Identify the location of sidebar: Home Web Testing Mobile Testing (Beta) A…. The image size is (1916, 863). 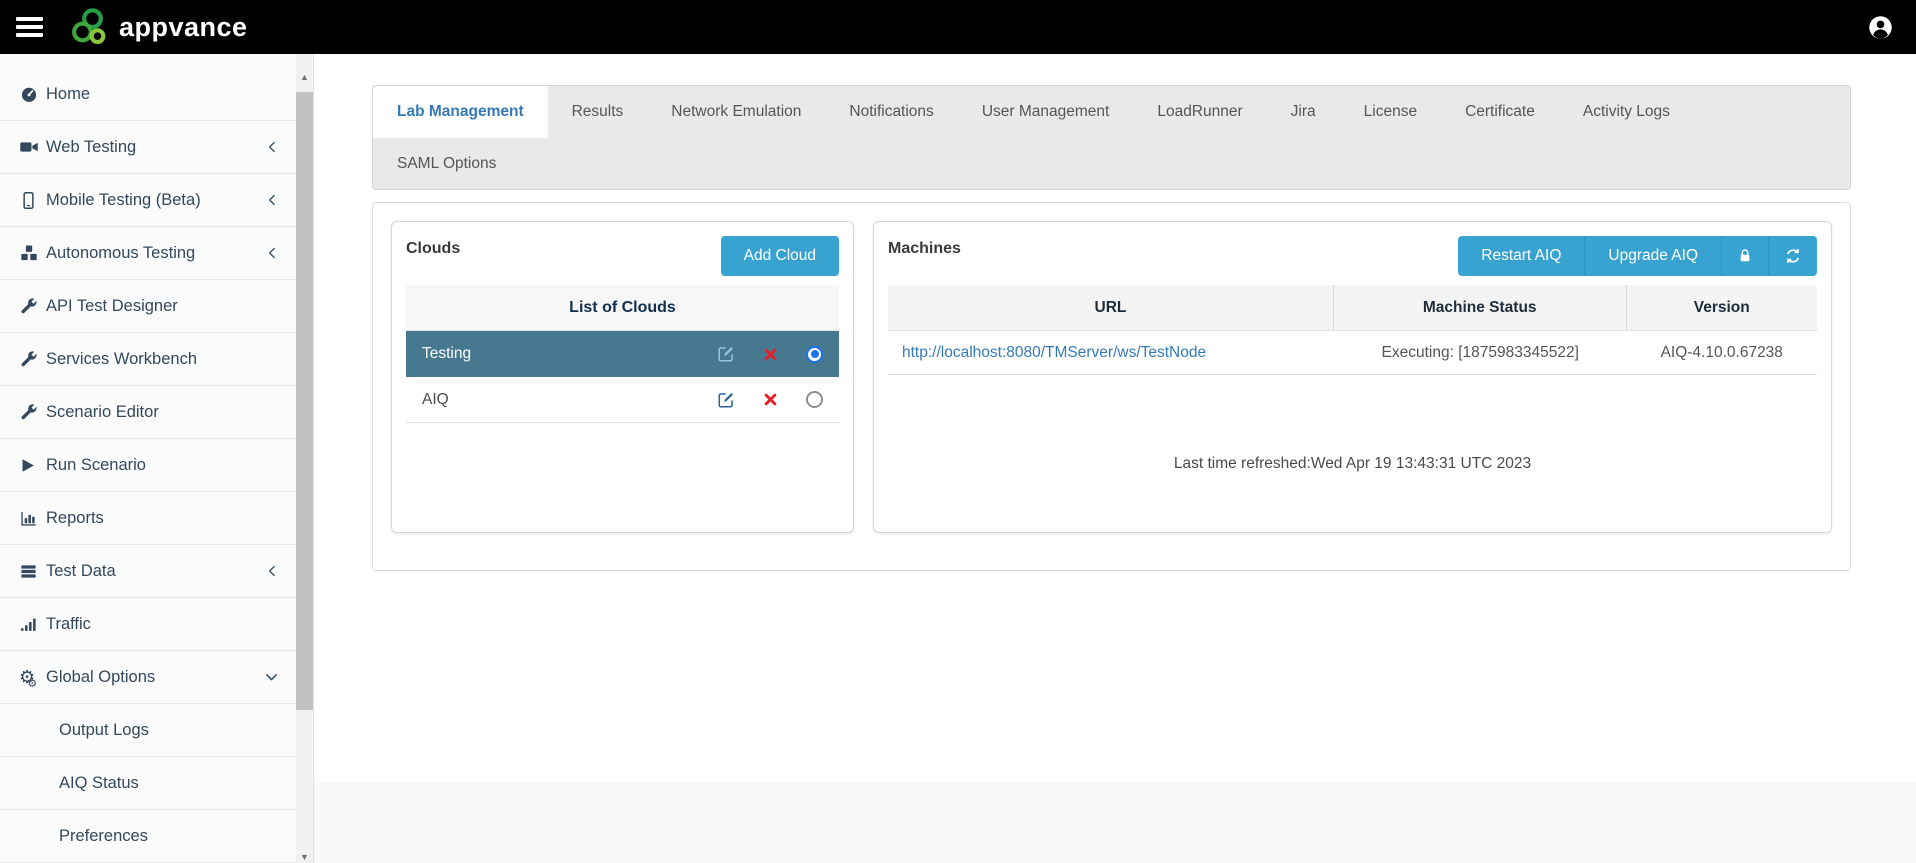
(148, 458).